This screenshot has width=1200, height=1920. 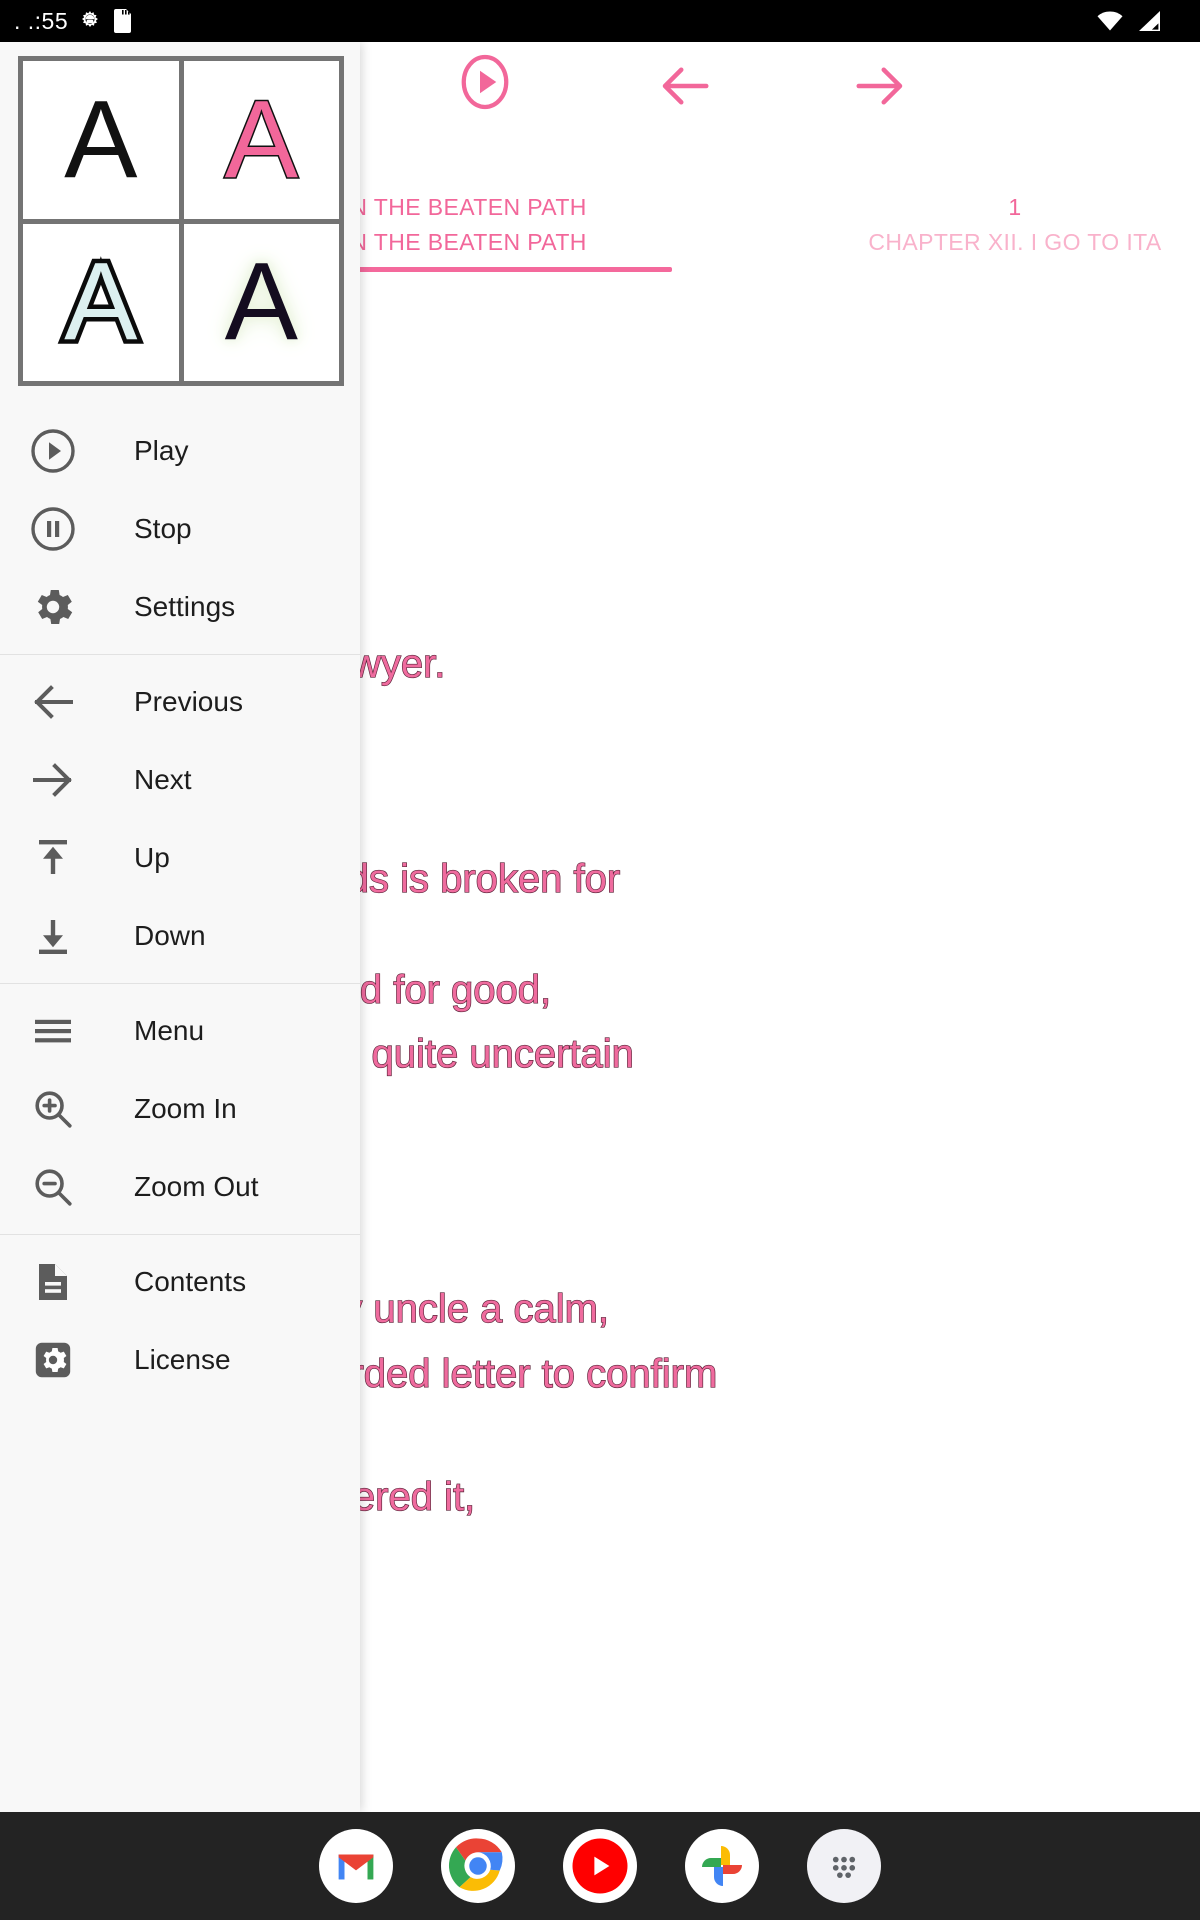 I want to click on reader-previous-button, so click(x=685, y=88).